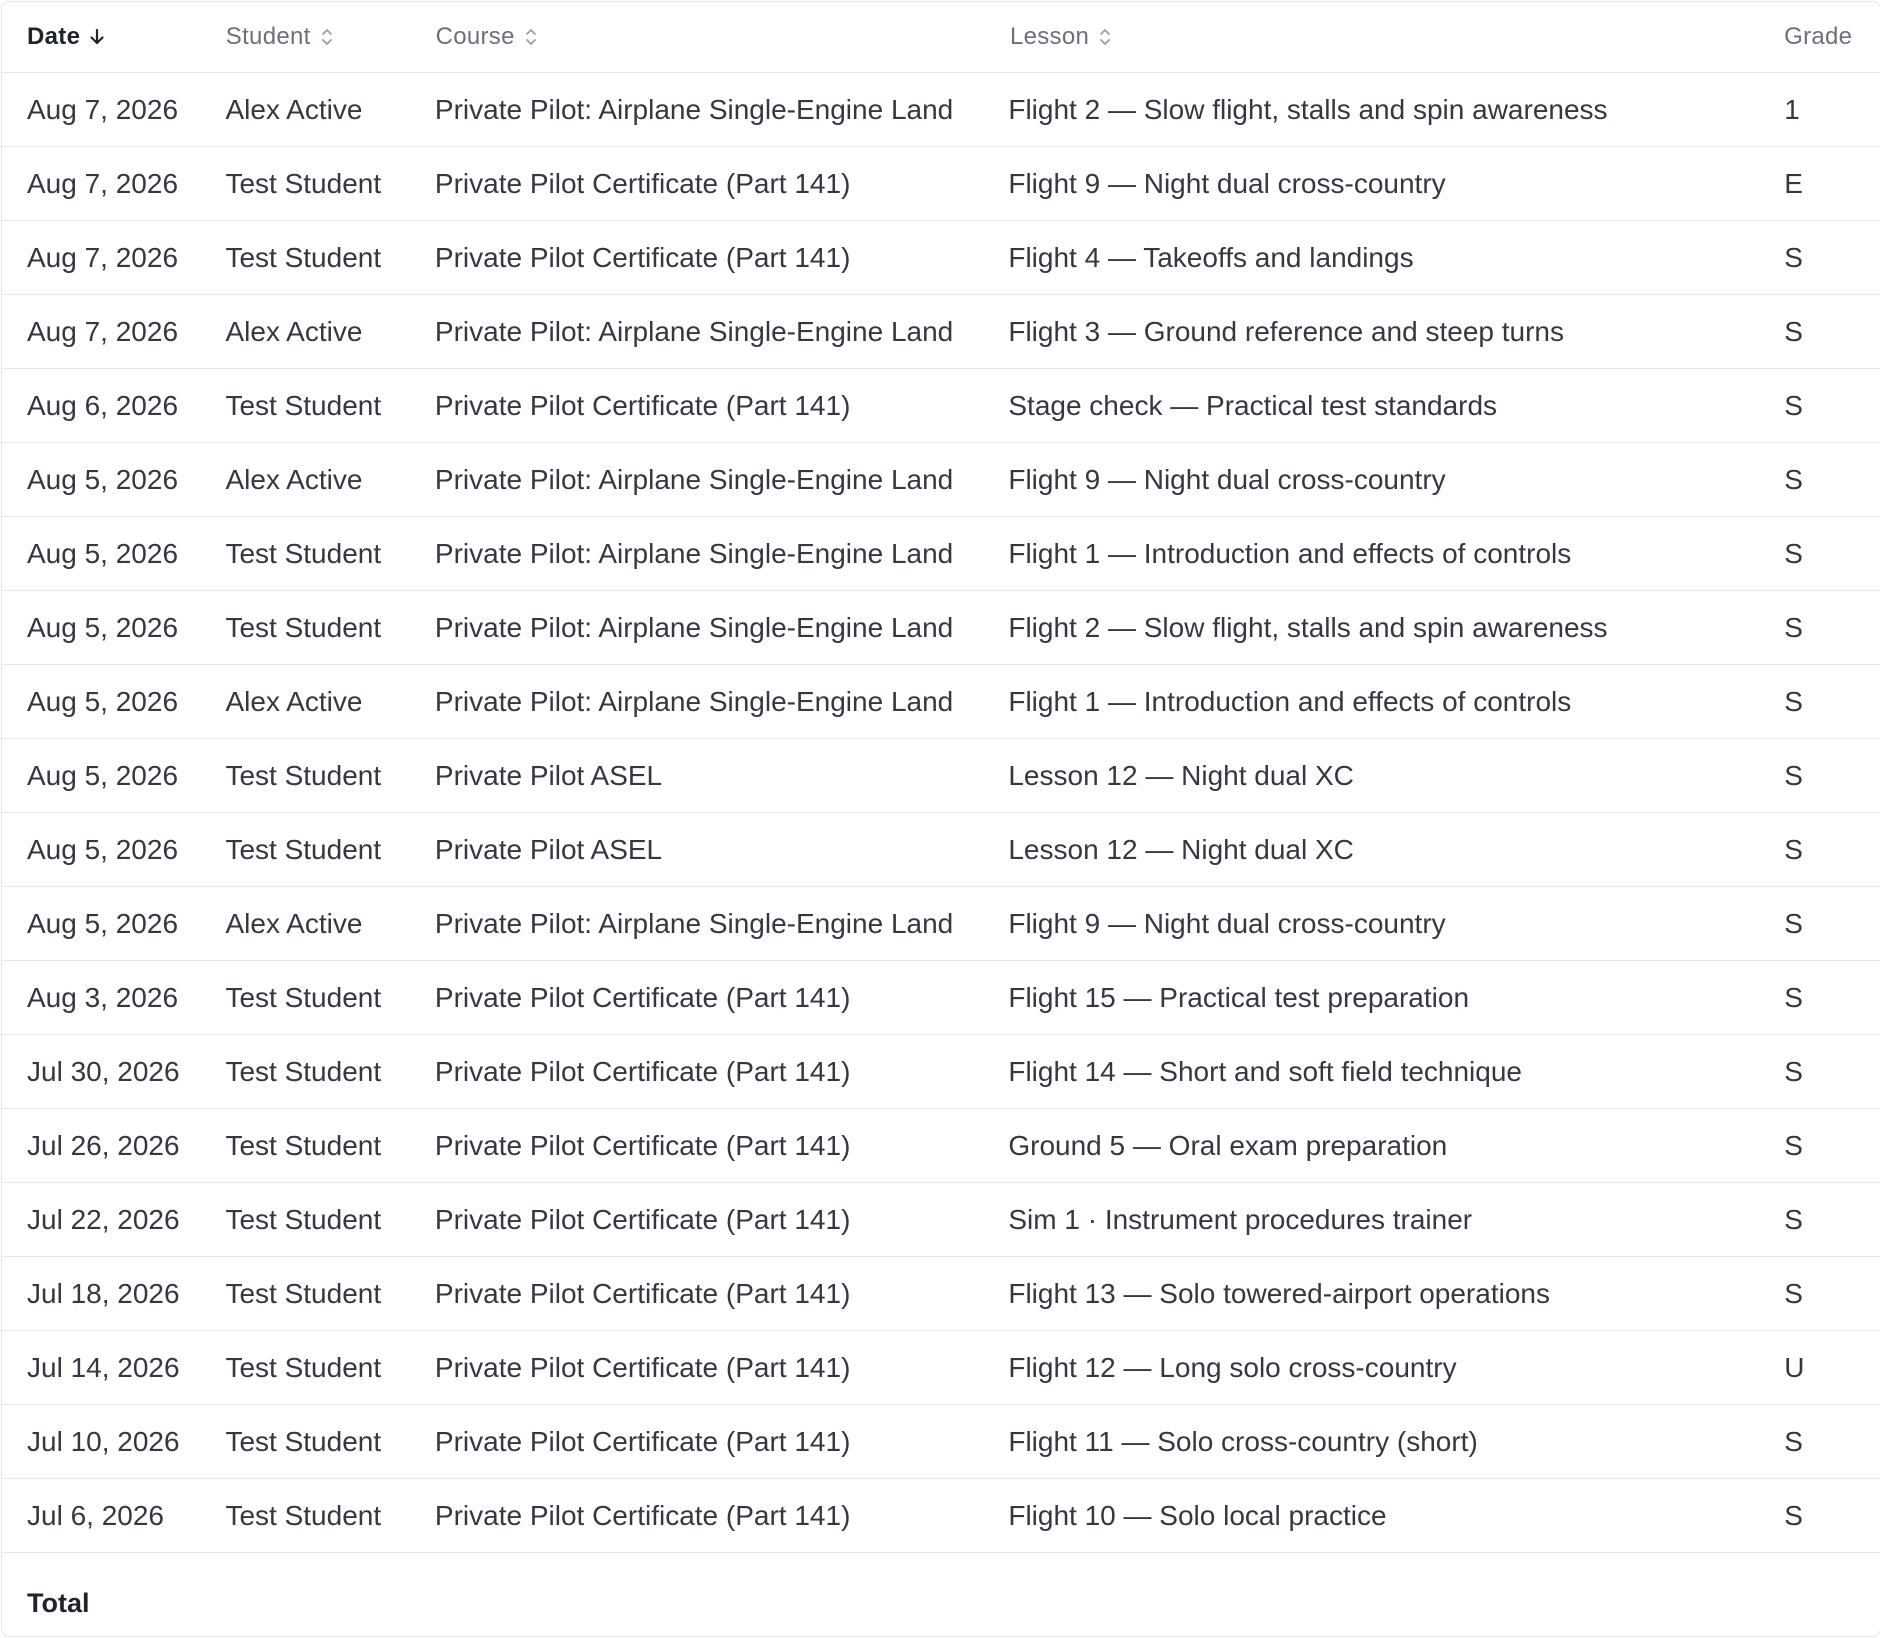  I want to click on cell-lesson: Flight 15 — Practical test preparation, so click(1239, 997).